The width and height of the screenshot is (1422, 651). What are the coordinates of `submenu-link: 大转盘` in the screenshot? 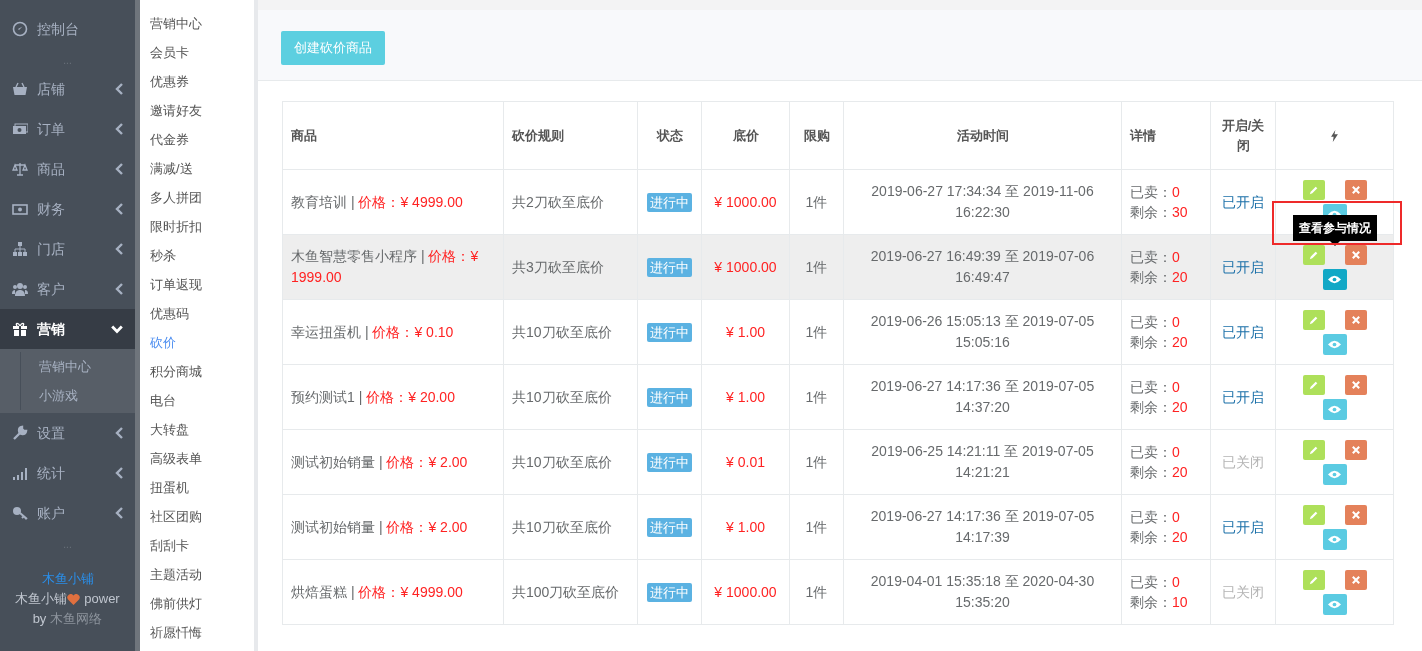 It's located at (197, 429).